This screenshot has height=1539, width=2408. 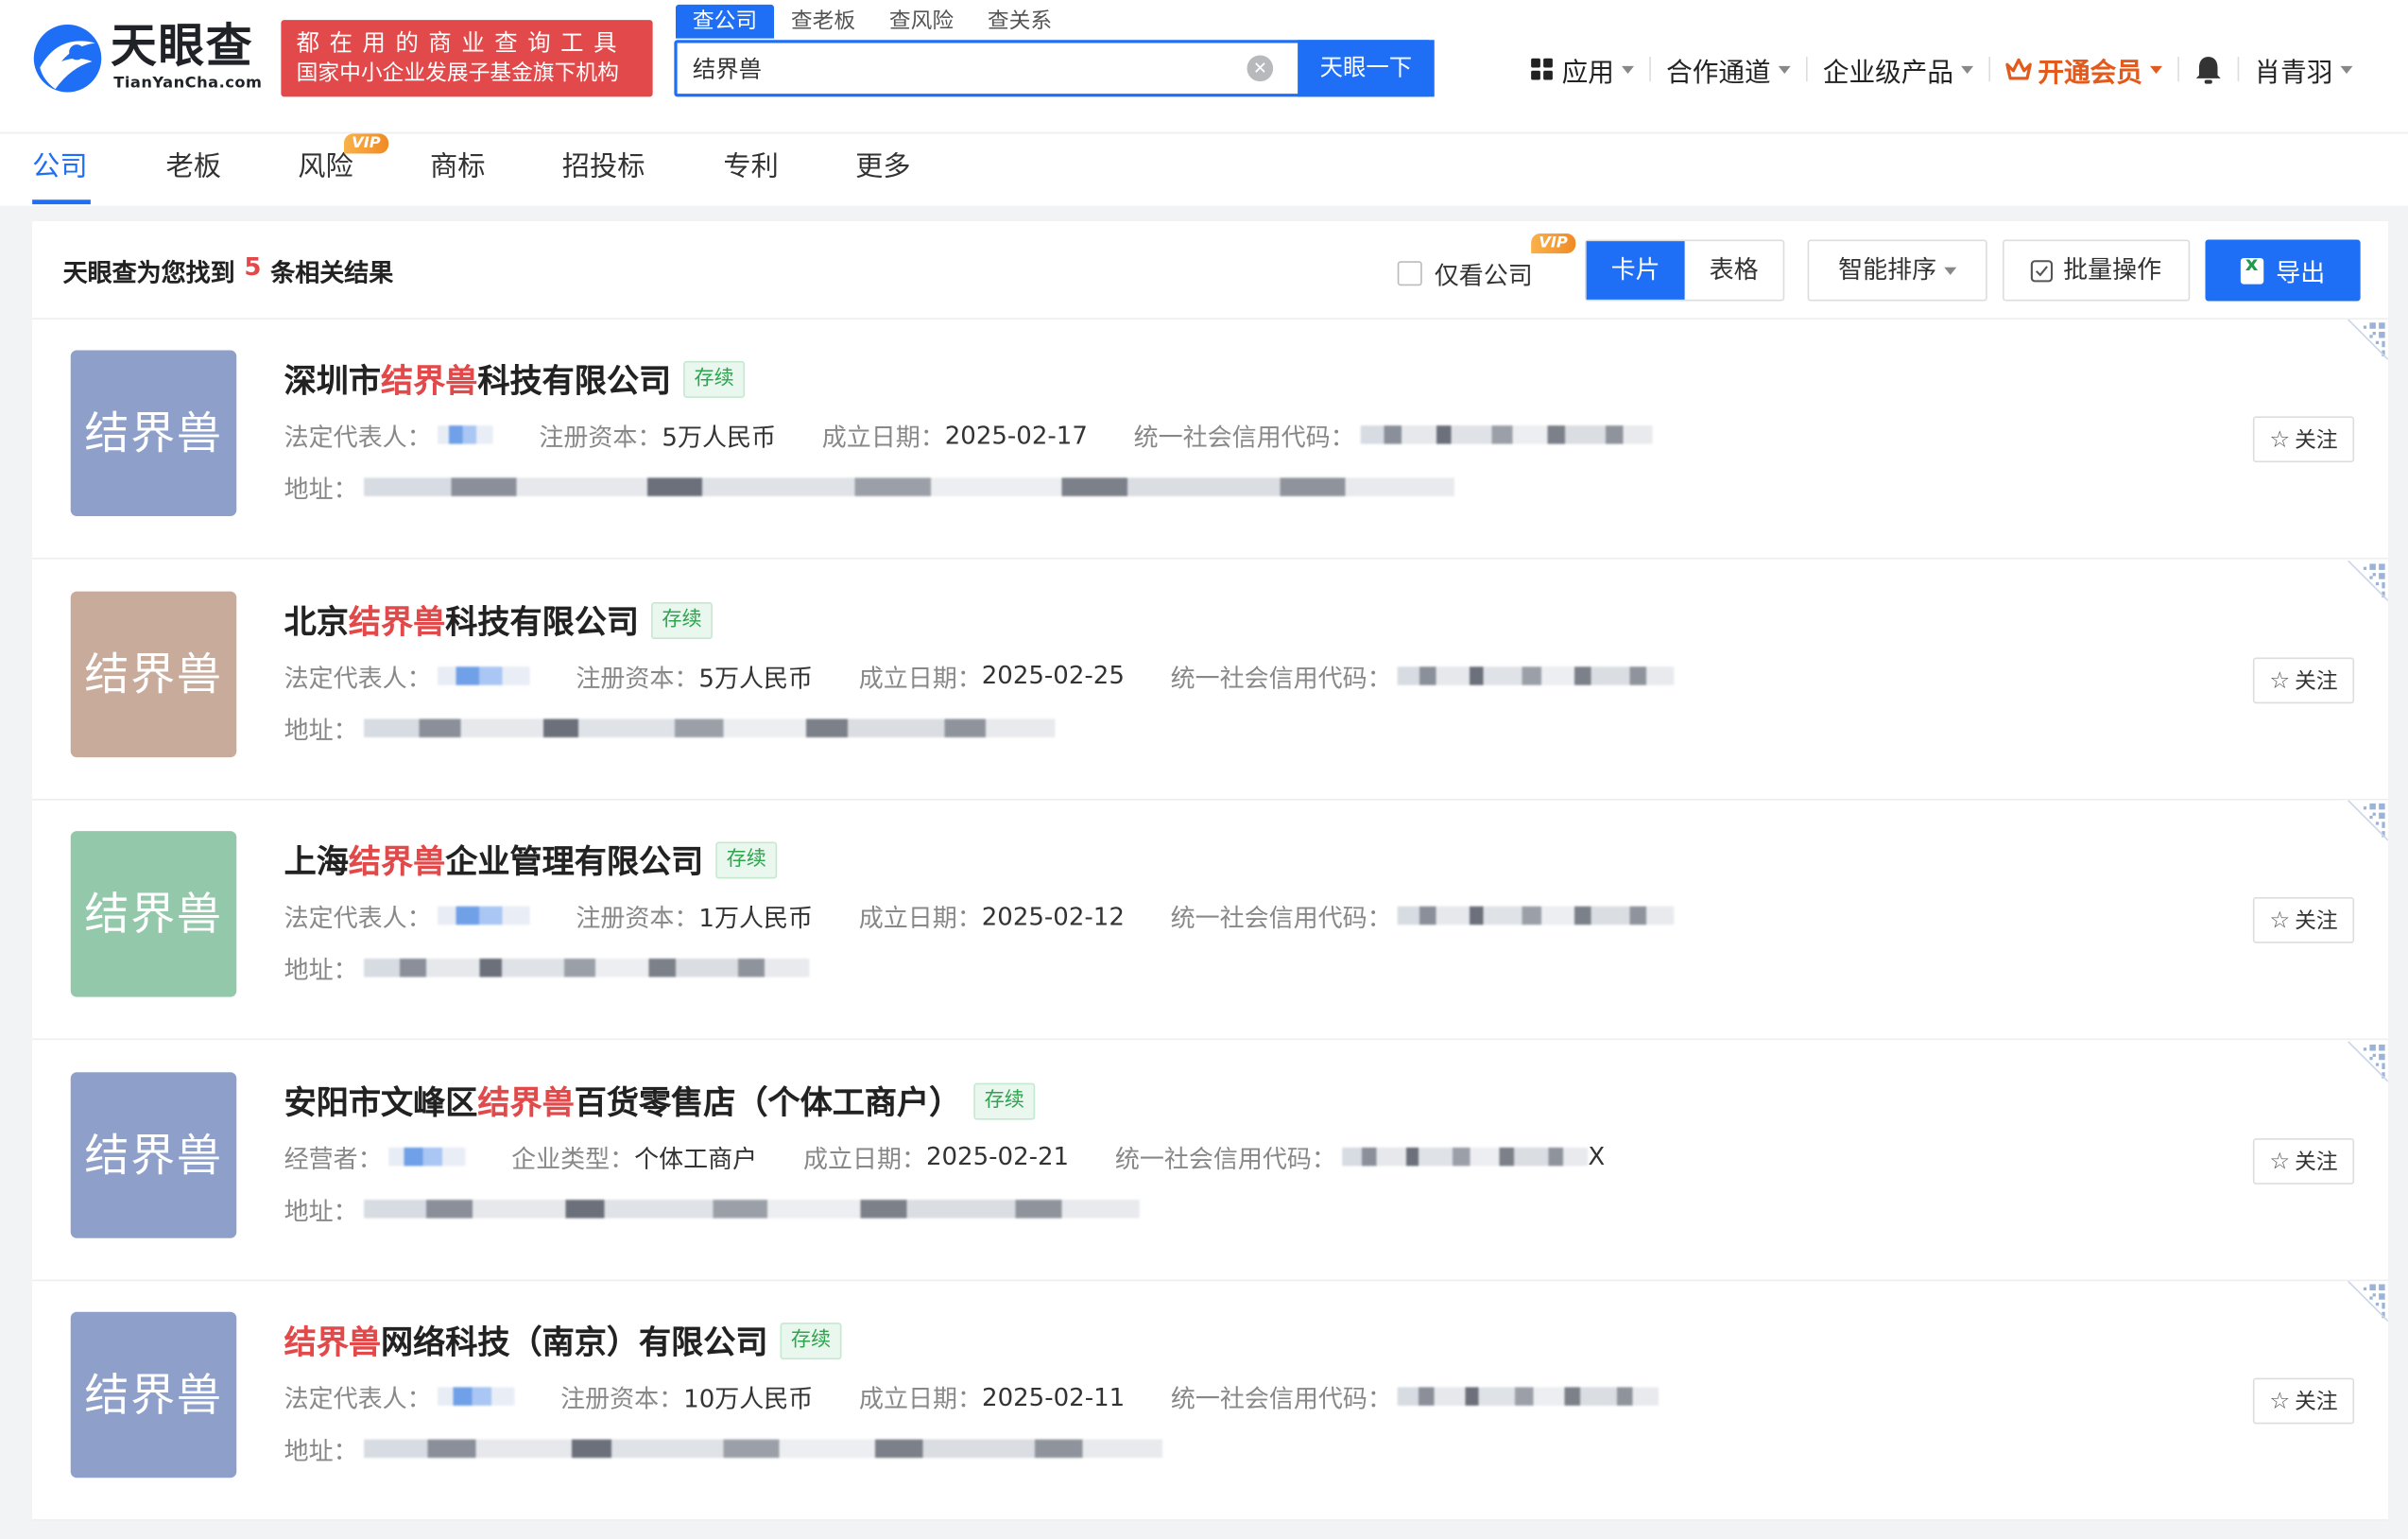 What do you see at coordinates (499, 620) in the screenshot?
I see `company-name: 北京 结界兽 科技有限公司 存续` at bounding box center [499, 620].